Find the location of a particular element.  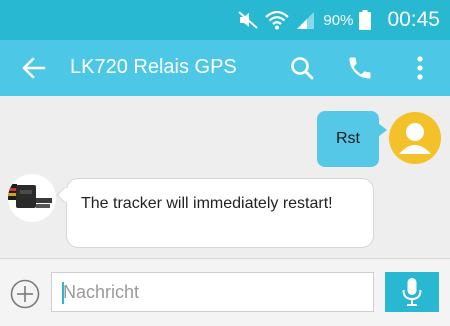

status-bar: 90% 00:45 is located at coordinates (225, 20).